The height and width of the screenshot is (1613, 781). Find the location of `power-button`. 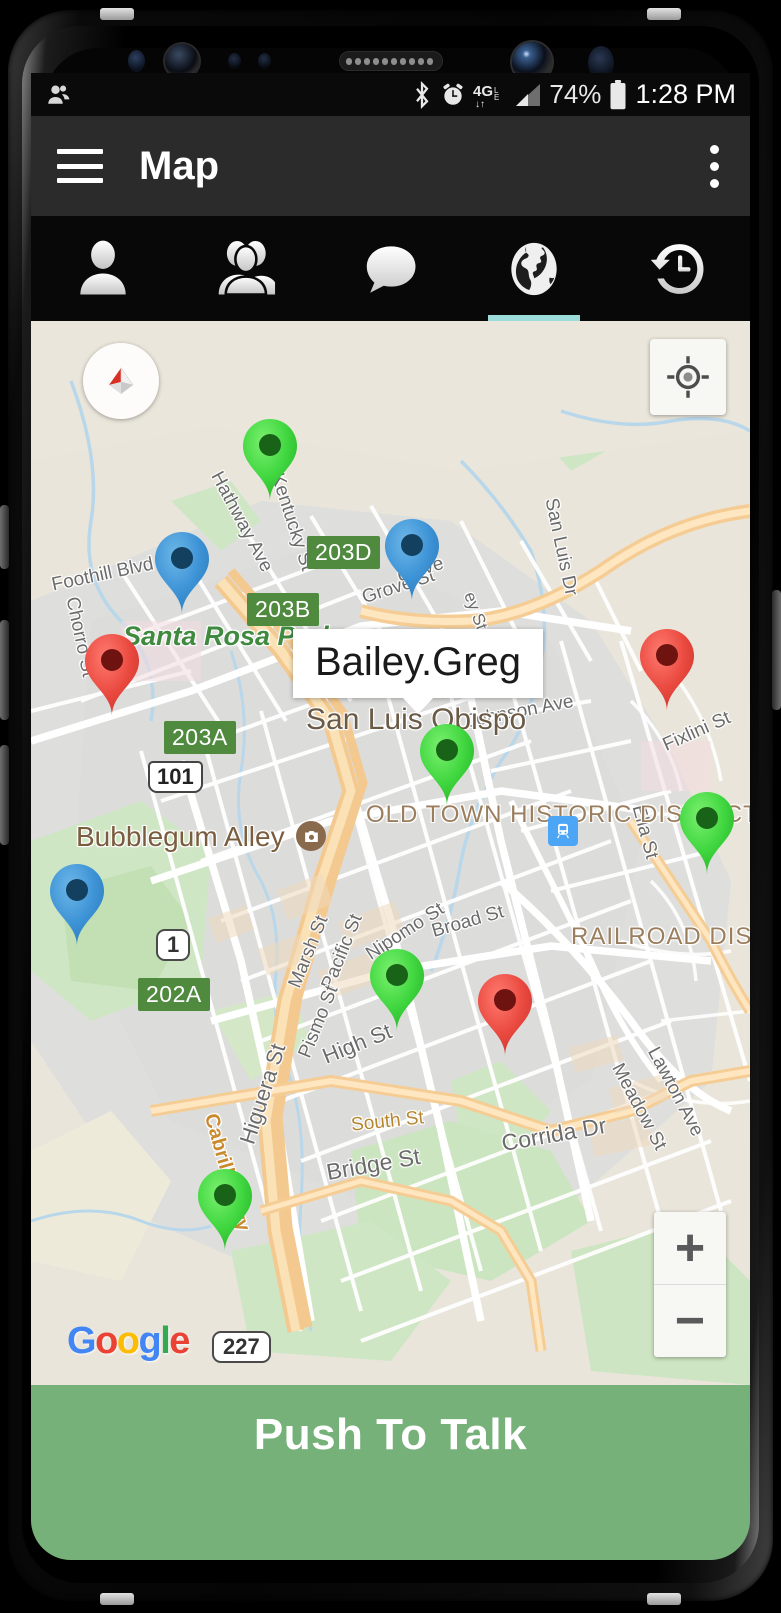

power-button is located at coordinates (776, 650).